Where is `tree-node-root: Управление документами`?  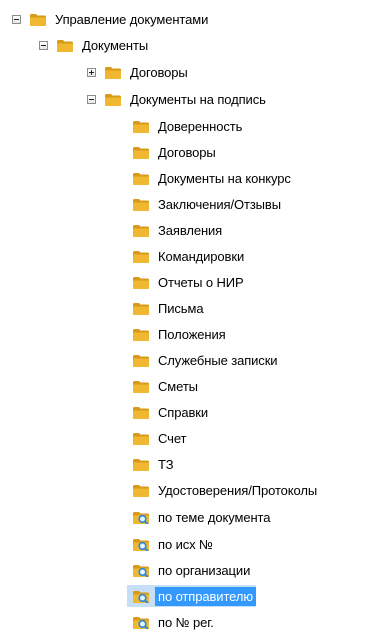 tree-node-root: Управление документами is located at coordinates (111, 19).